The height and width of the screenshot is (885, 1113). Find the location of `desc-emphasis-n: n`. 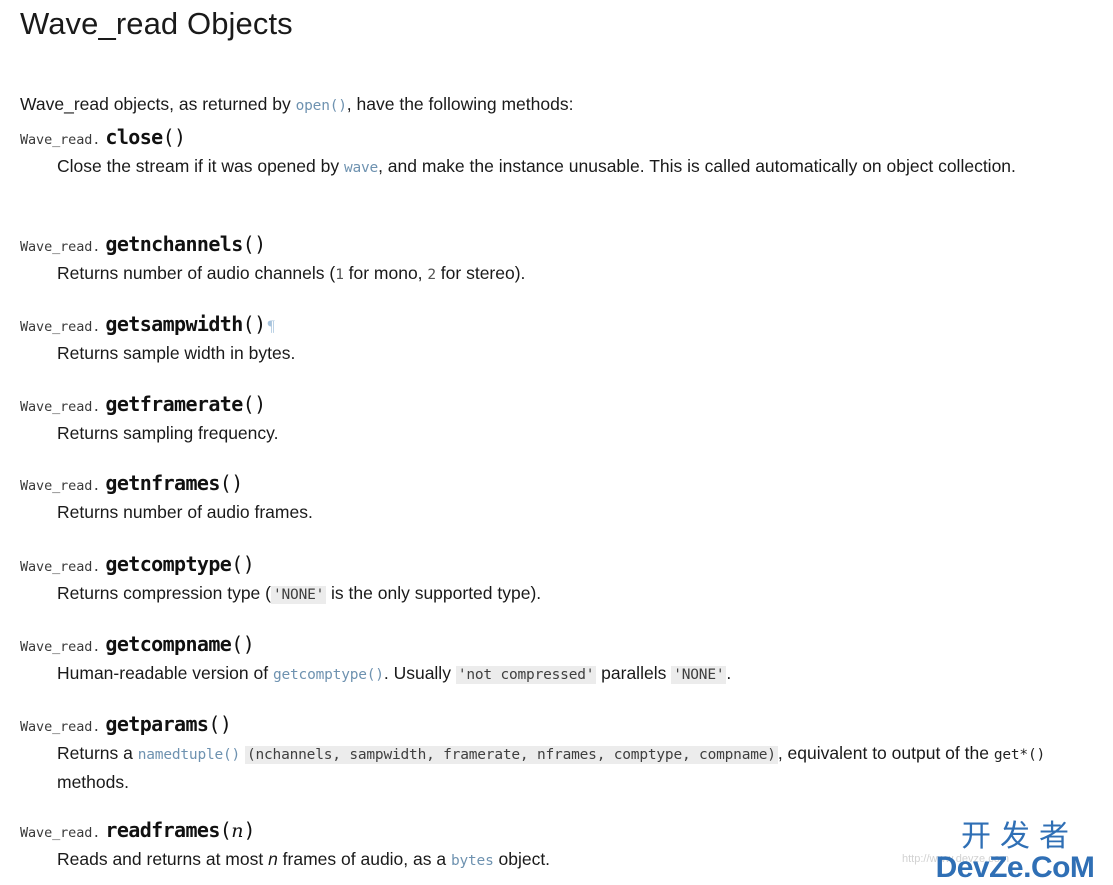

desc-emphasis-n: n is located at coordinates (273, 859).